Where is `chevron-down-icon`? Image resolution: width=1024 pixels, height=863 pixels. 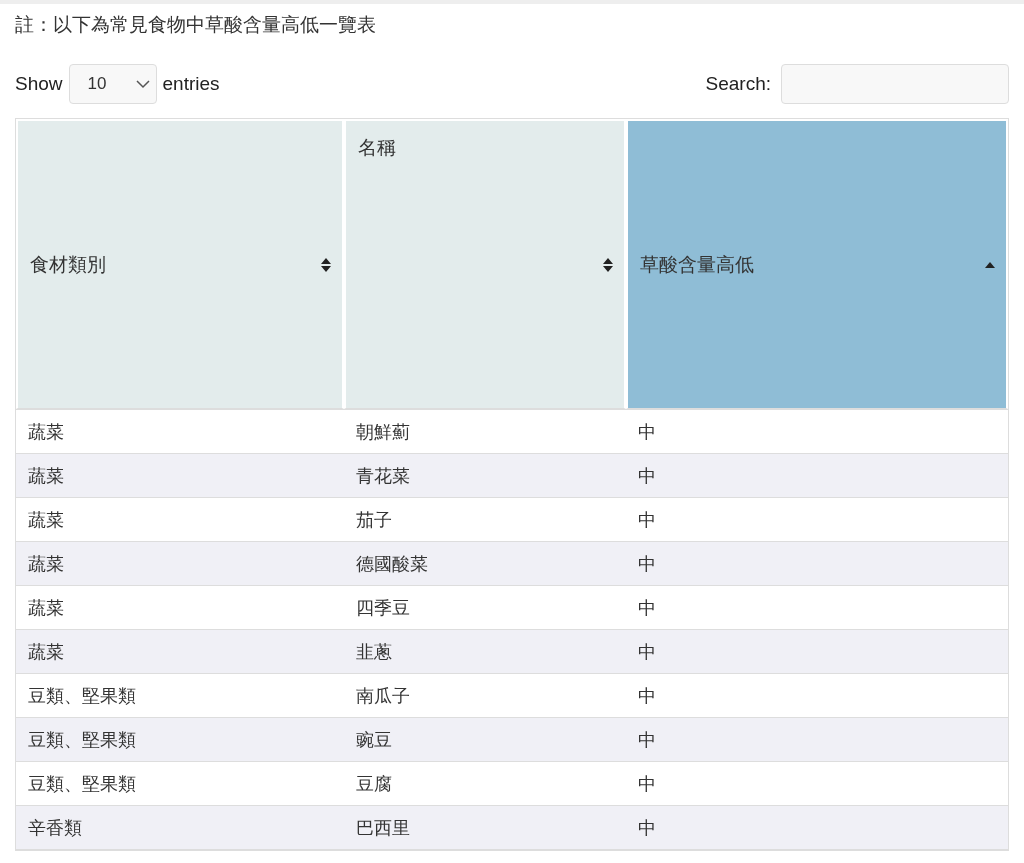
chevron-down-icon is located at coordinates (142, 84).